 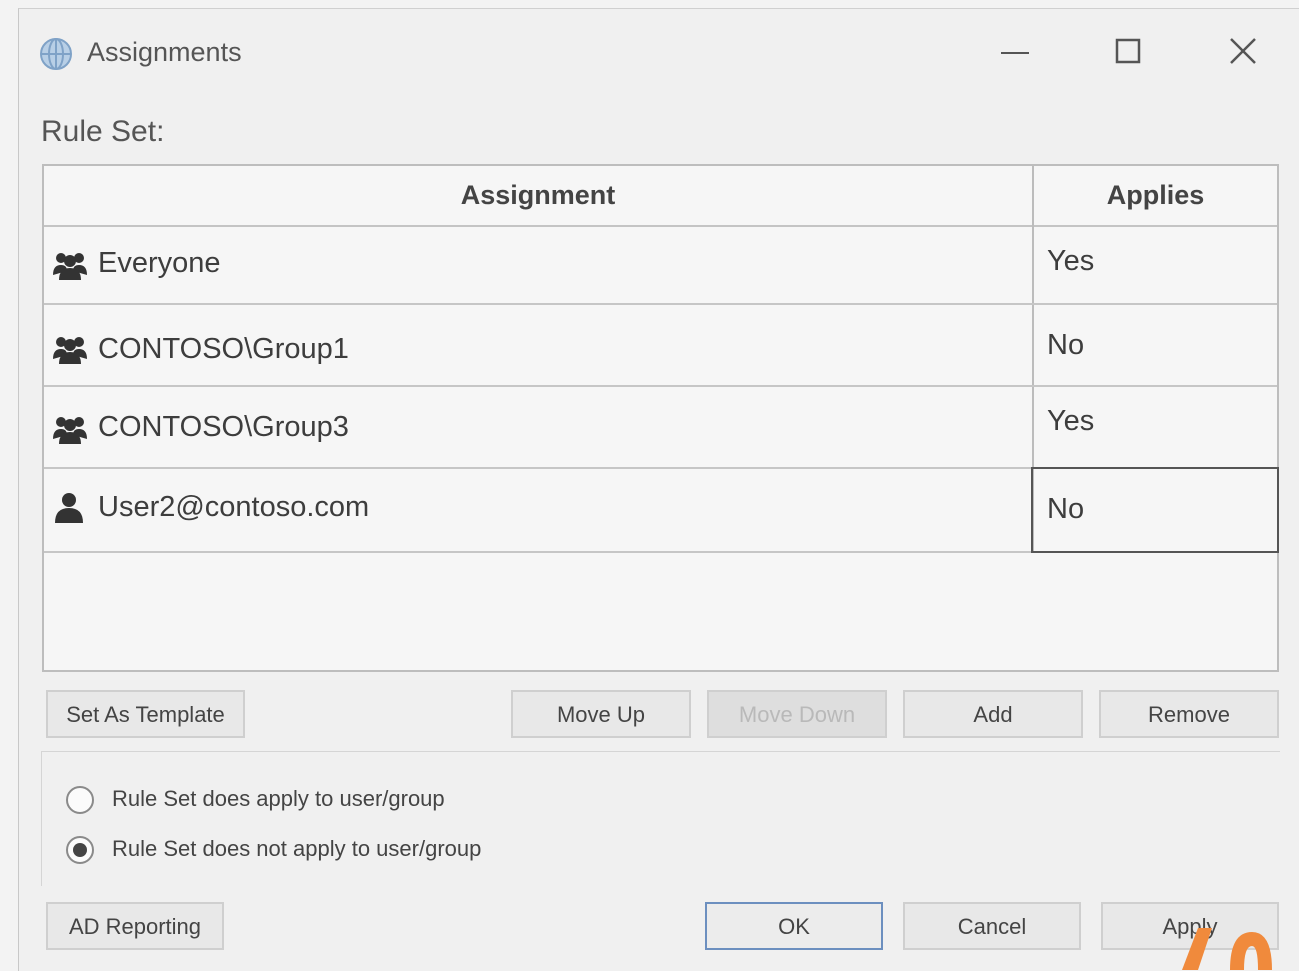 What do you see at coordinates (135, 926) in the screenshot?
I see `ad-reporting-button: AD Reporting` at bounding box center [135, 926].